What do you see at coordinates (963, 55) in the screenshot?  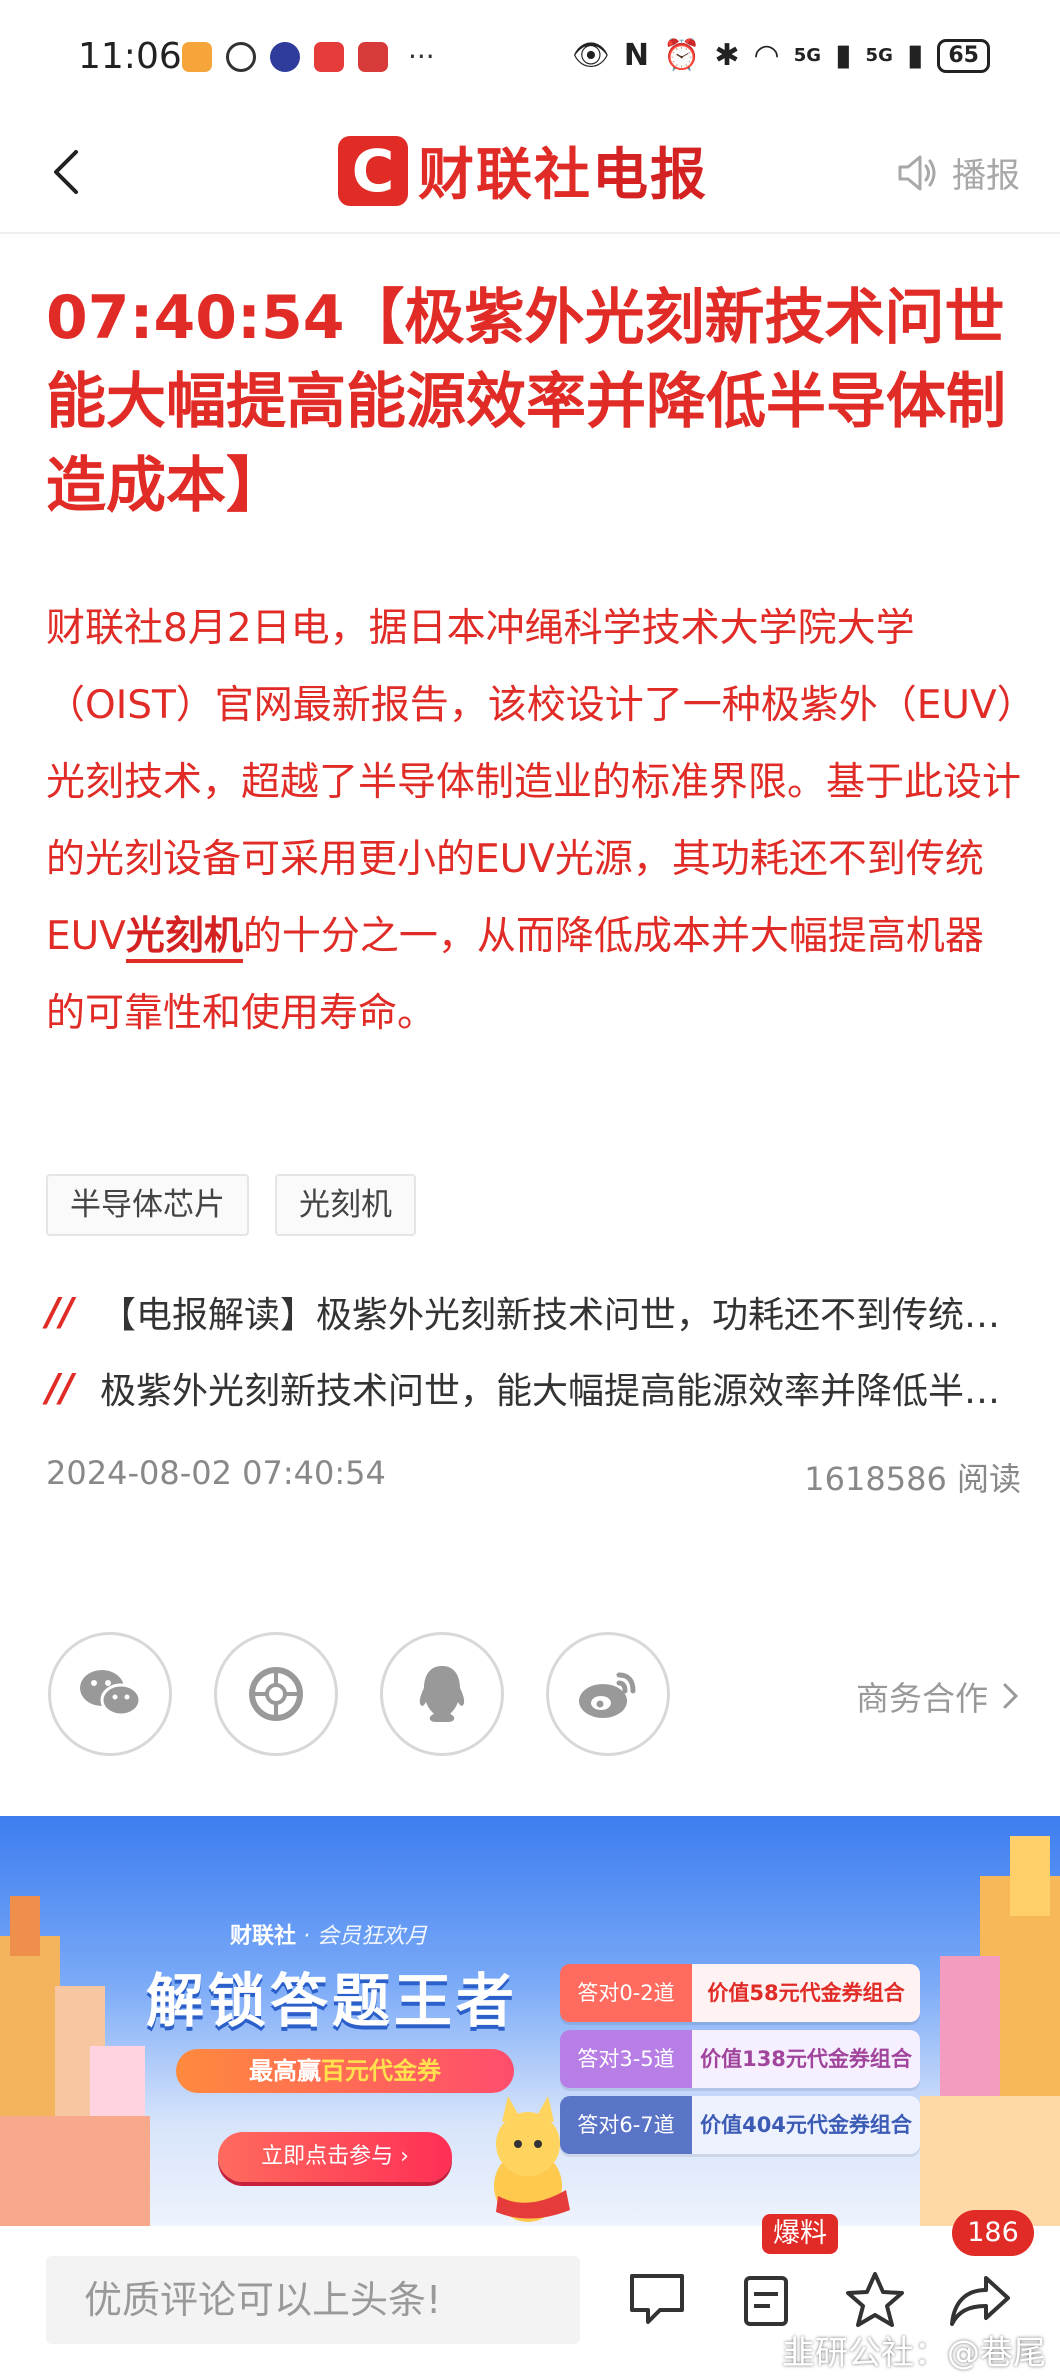 I see `battery-icon: 65` at bounding box center [963, 55].